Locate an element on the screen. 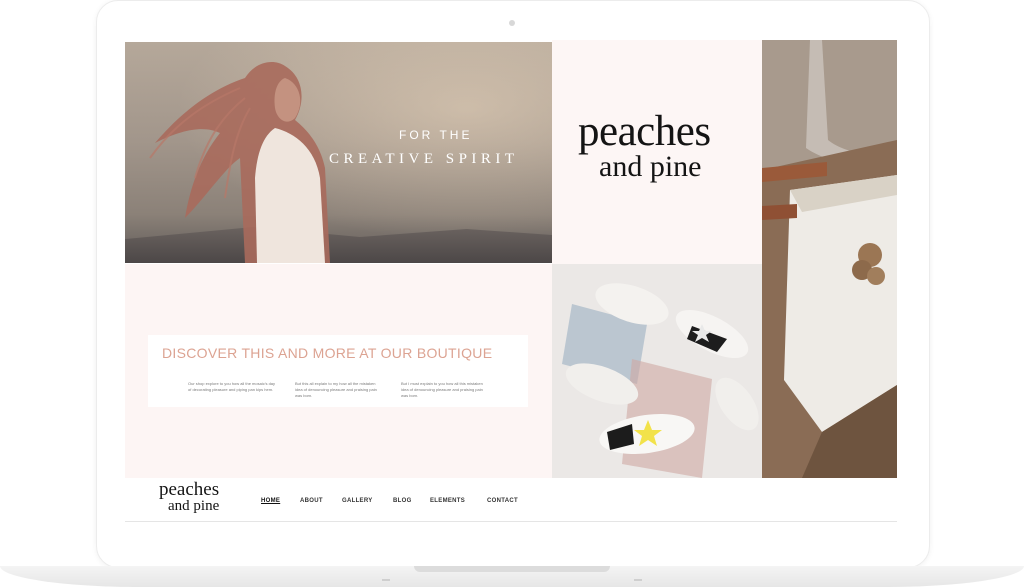  cheese-board-illustration is located at coordinates (829, 259).